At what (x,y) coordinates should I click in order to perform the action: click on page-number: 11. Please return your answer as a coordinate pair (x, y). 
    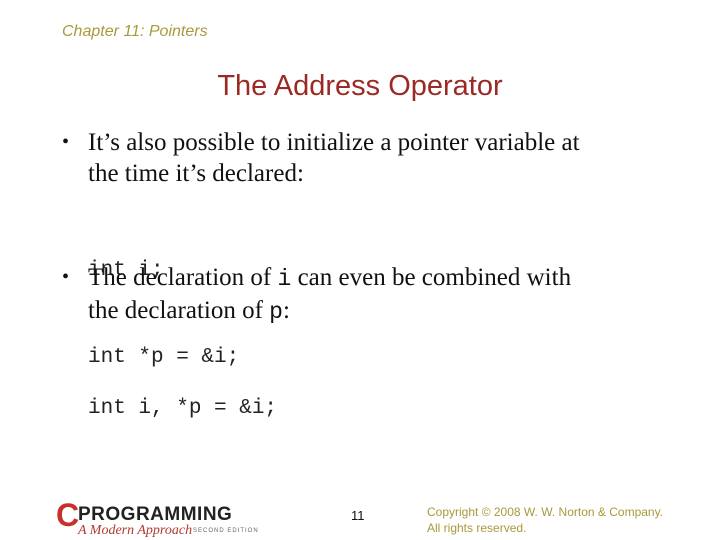
    Looking at the image, I should click on (358, 515).